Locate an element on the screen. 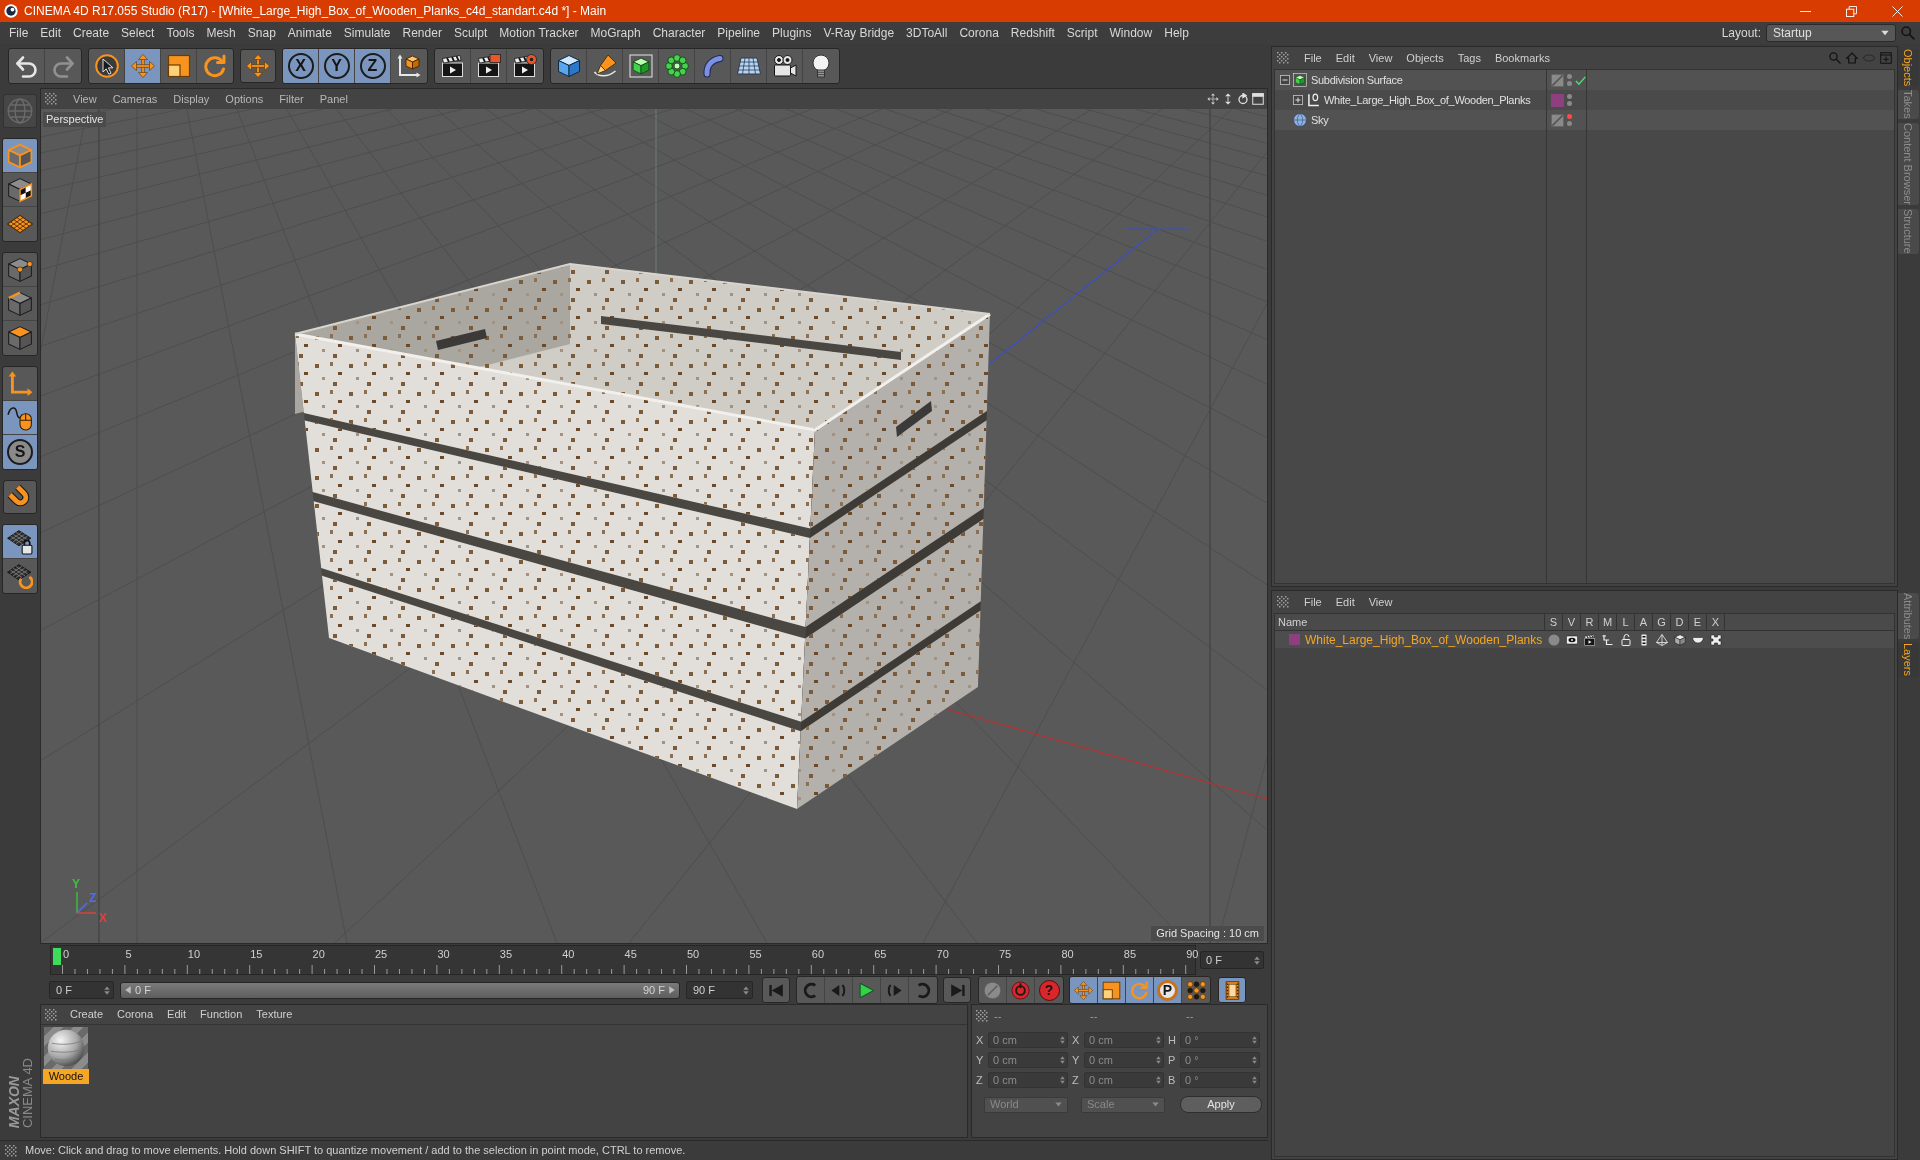 This screenshot has height=1160, width=1920. collapse-icon is located at coordinates (1285, 80).